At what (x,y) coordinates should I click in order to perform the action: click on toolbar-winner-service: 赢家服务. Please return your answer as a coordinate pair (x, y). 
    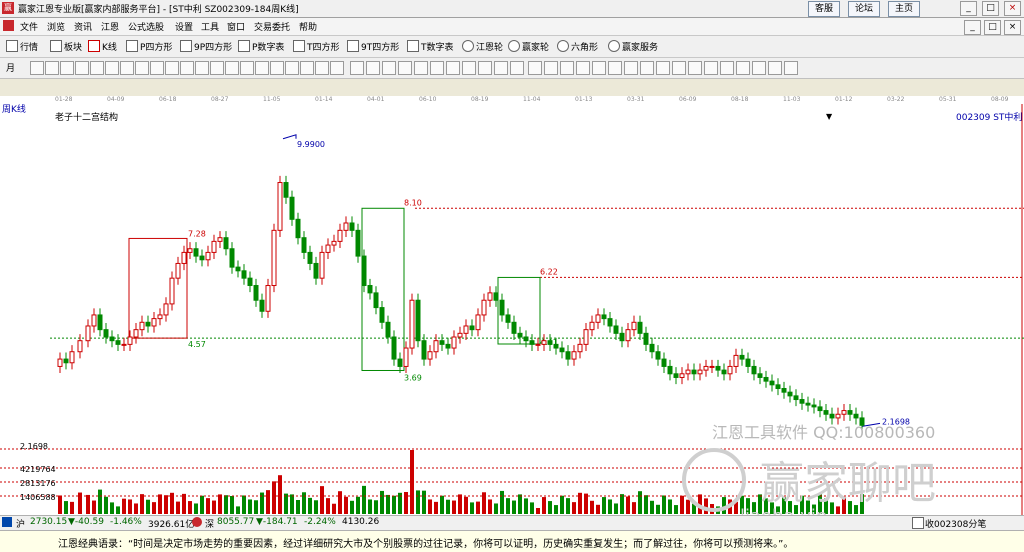
    Looking at the image, I should click on (633, 46).